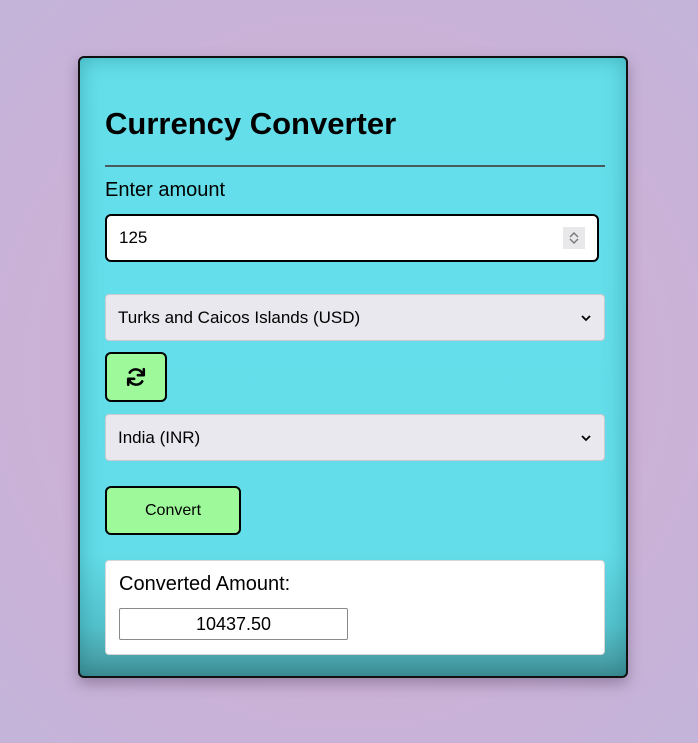 Image resolution: width=698 pixels, height=743 pixels. What do you see at coordinates (251, 123) in the screenshot?
I see `page-title: Currency Converter` at bounding box center [251, 123].